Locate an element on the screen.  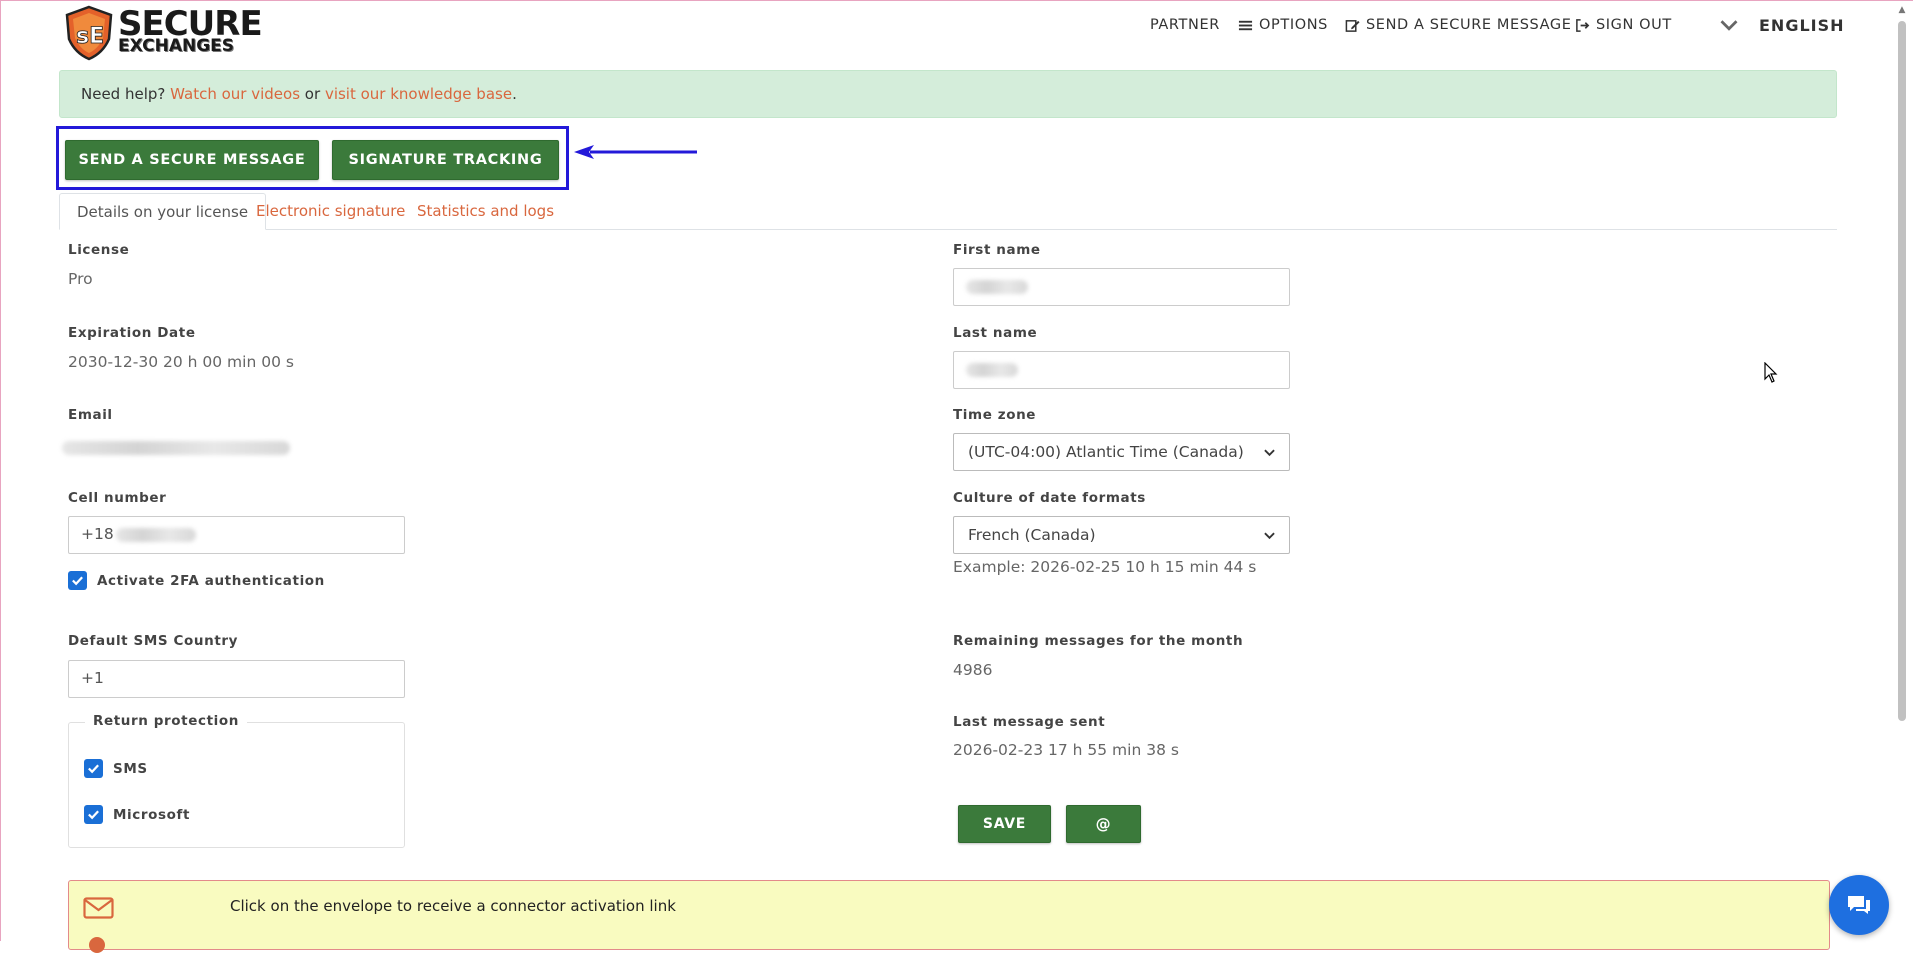
culture-value: French (Canada) is located at coordinates (1032, 535).